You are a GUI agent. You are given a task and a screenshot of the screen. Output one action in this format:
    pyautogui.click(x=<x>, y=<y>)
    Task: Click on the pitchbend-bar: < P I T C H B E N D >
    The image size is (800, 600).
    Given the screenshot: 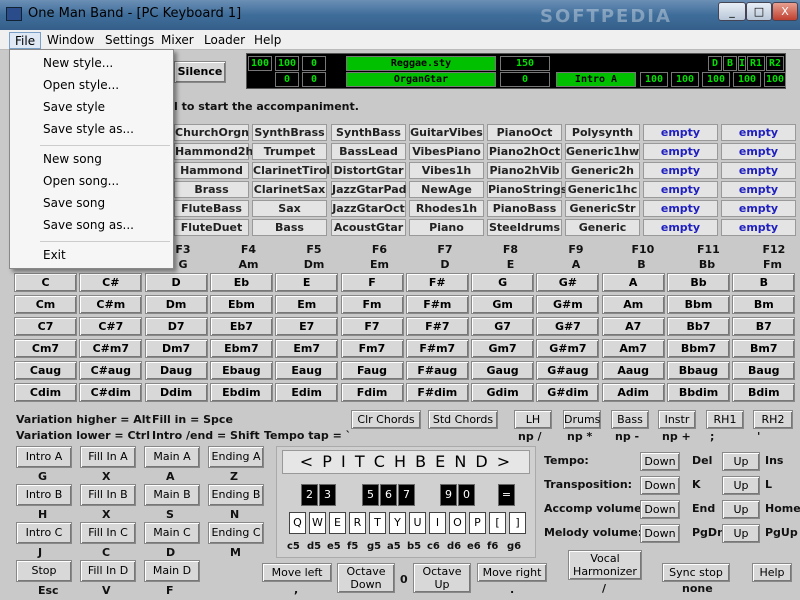 What is the action you would take?
    pyautogui.click(x=406, y=462)
    